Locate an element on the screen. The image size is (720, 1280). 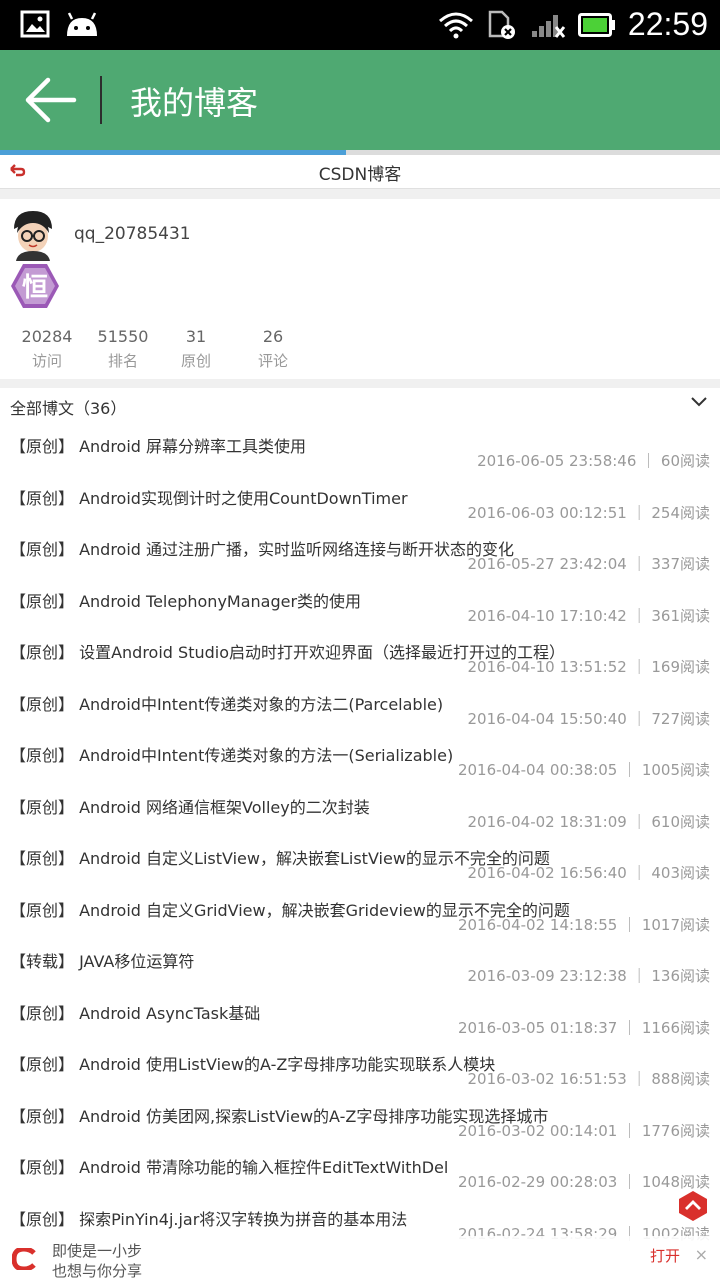
web-title-bar: CSDN博客 is located at coordinates (360, 172).